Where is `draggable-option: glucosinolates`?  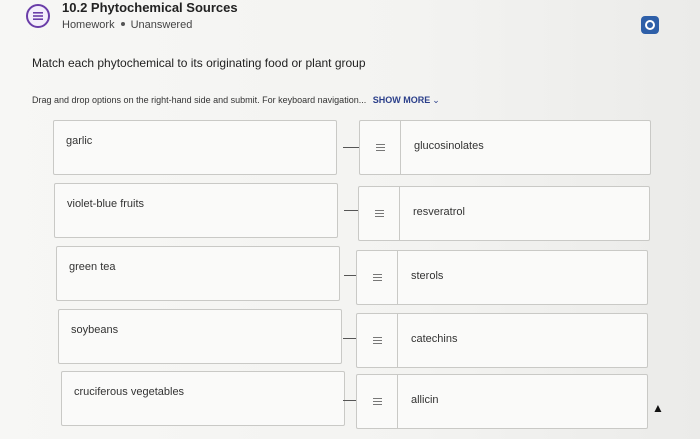
draggable-option: glucosinolates is located at coordinates (505, 147).